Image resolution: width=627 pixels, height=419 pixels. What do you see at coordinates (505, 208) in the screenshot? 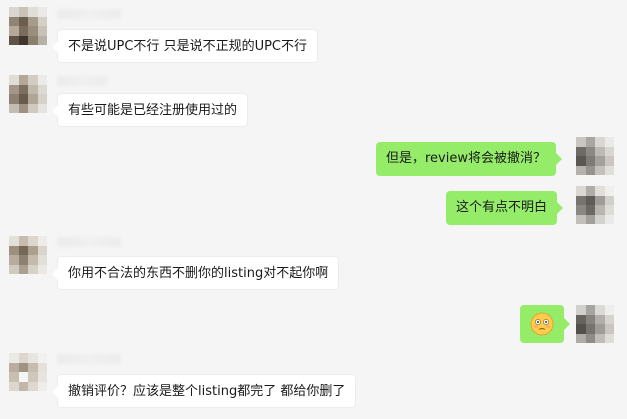
I see `message-bubble: 这个有点不明白` at bounding box center [505, 208].